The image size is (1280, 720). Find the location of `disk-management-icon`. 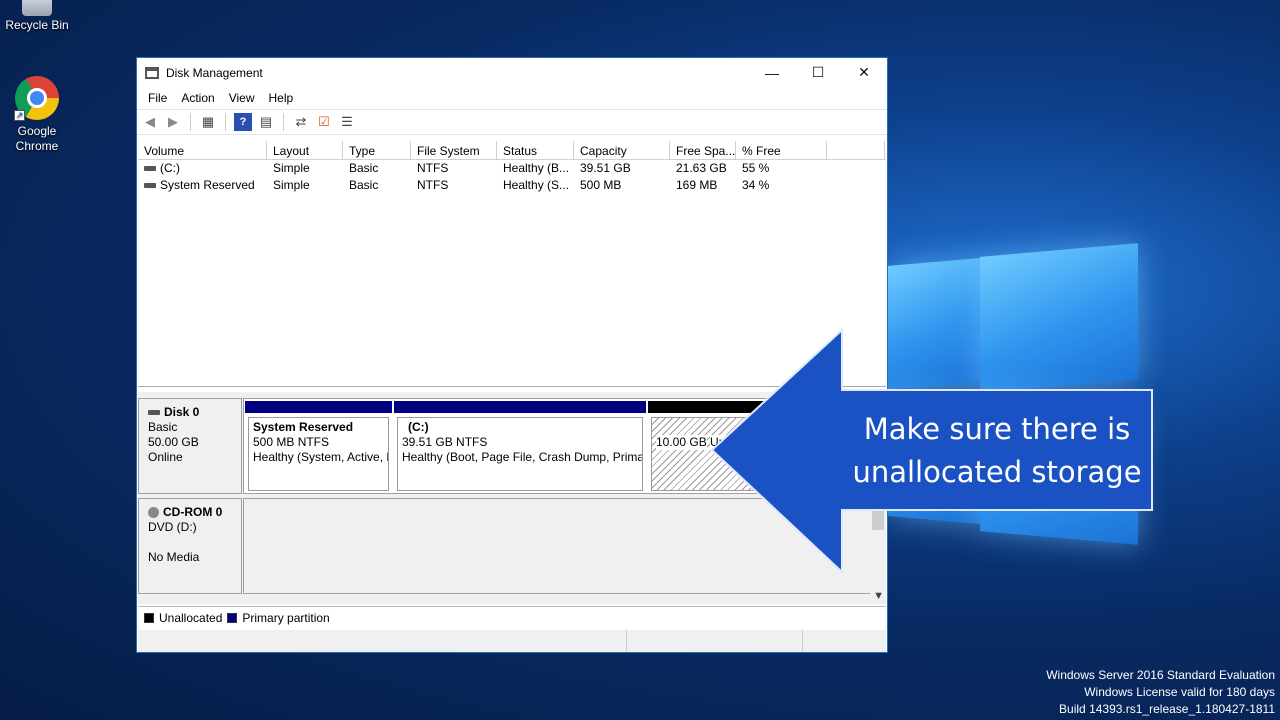

disk-management-icon is located at coordinates (152, 72).